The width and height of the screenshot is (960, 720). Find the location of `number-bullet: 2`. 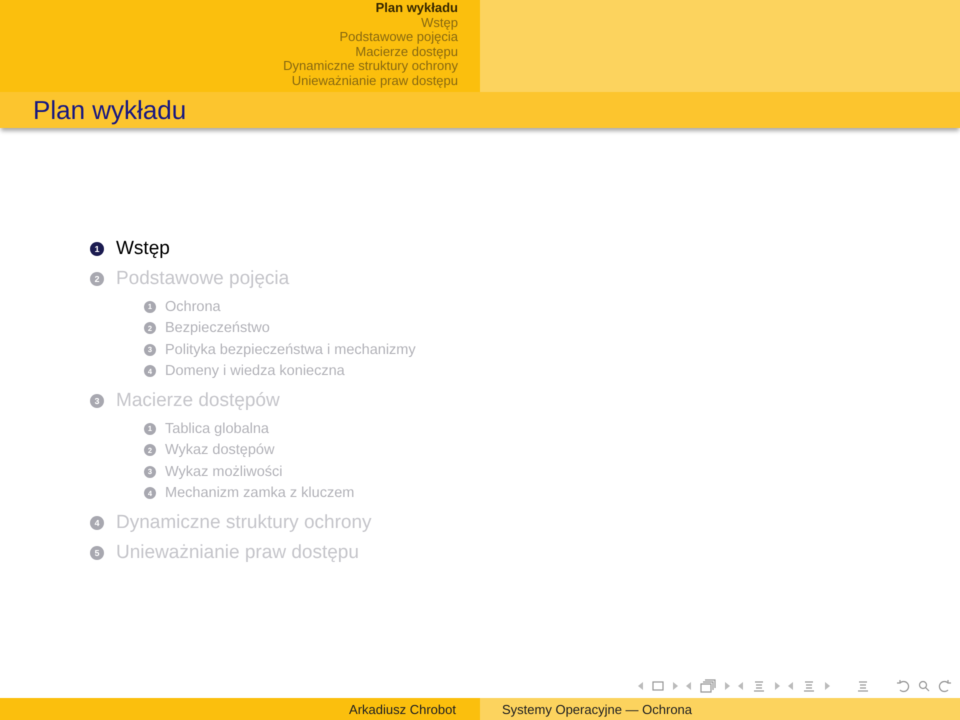

number-bullet: 2 is located at coordinates (97, 279).